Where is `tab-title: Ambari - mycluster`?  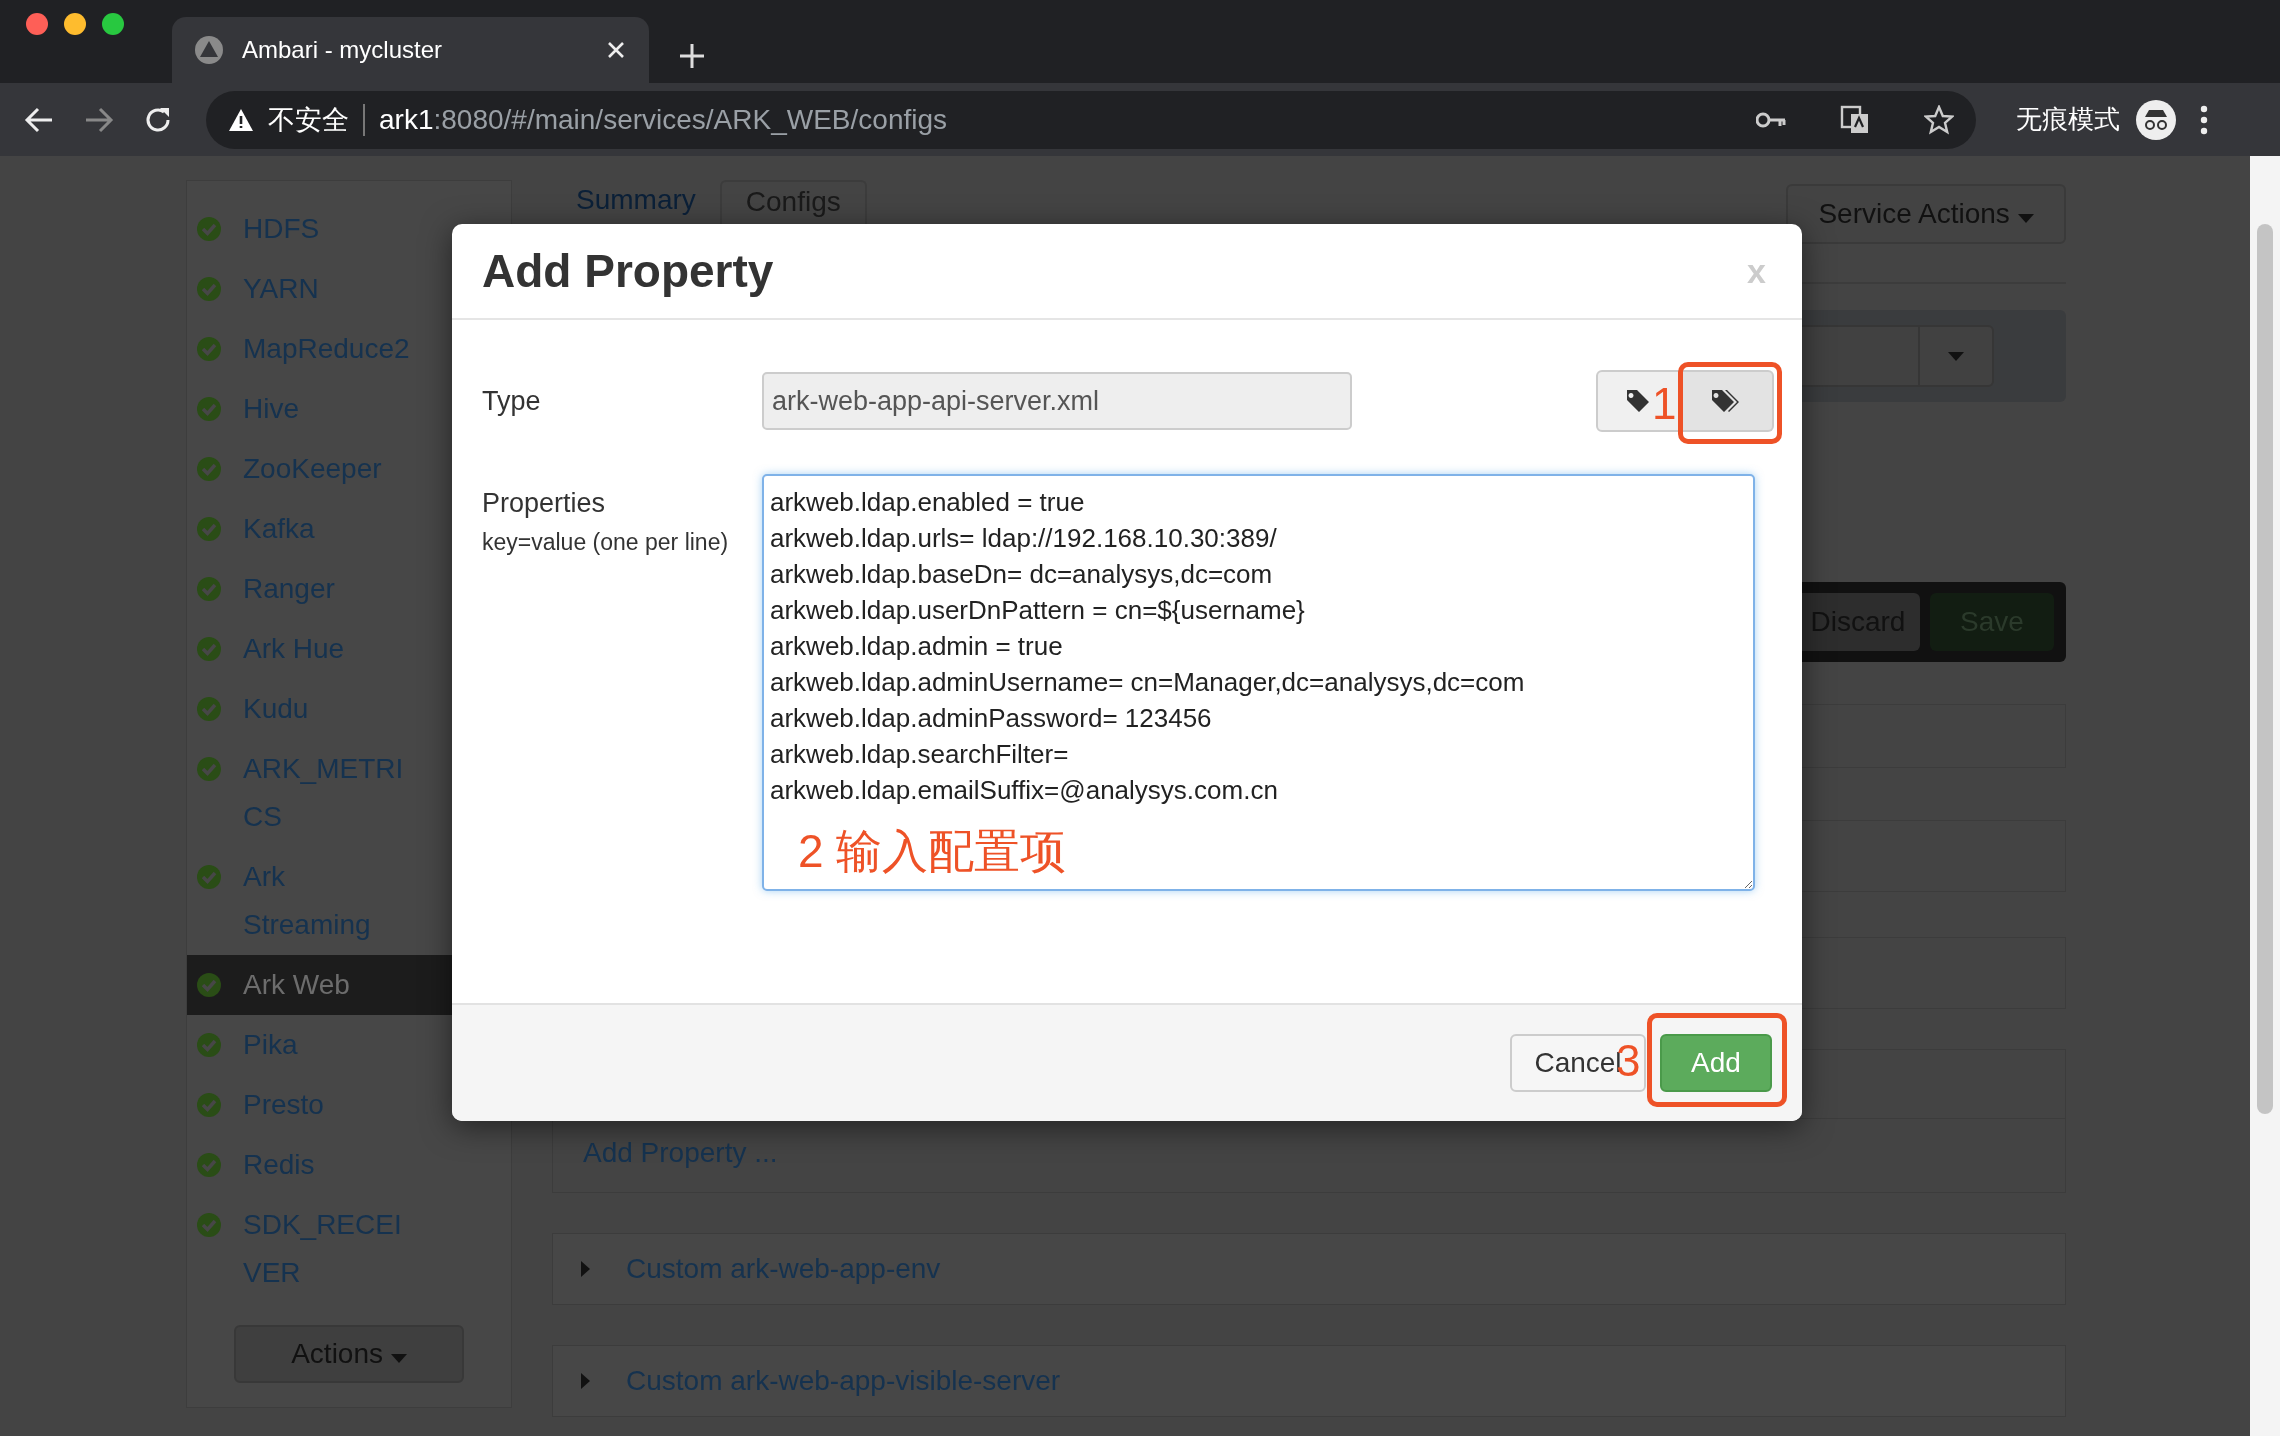
tab-title: Ambari - mycluster is located at coordinates (343, 50).